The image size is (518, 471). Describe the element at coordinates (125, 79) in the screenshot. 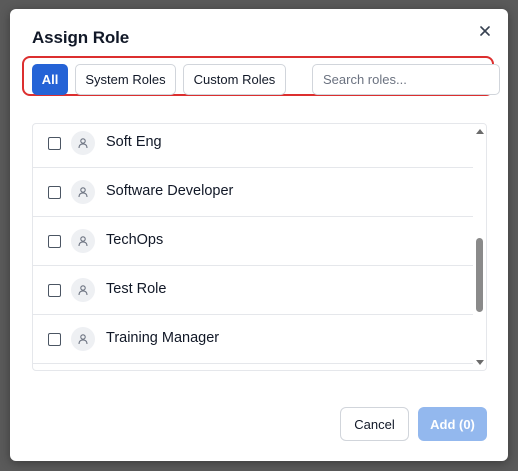

I see `filter-system-roles-button: System Roles` at that location.